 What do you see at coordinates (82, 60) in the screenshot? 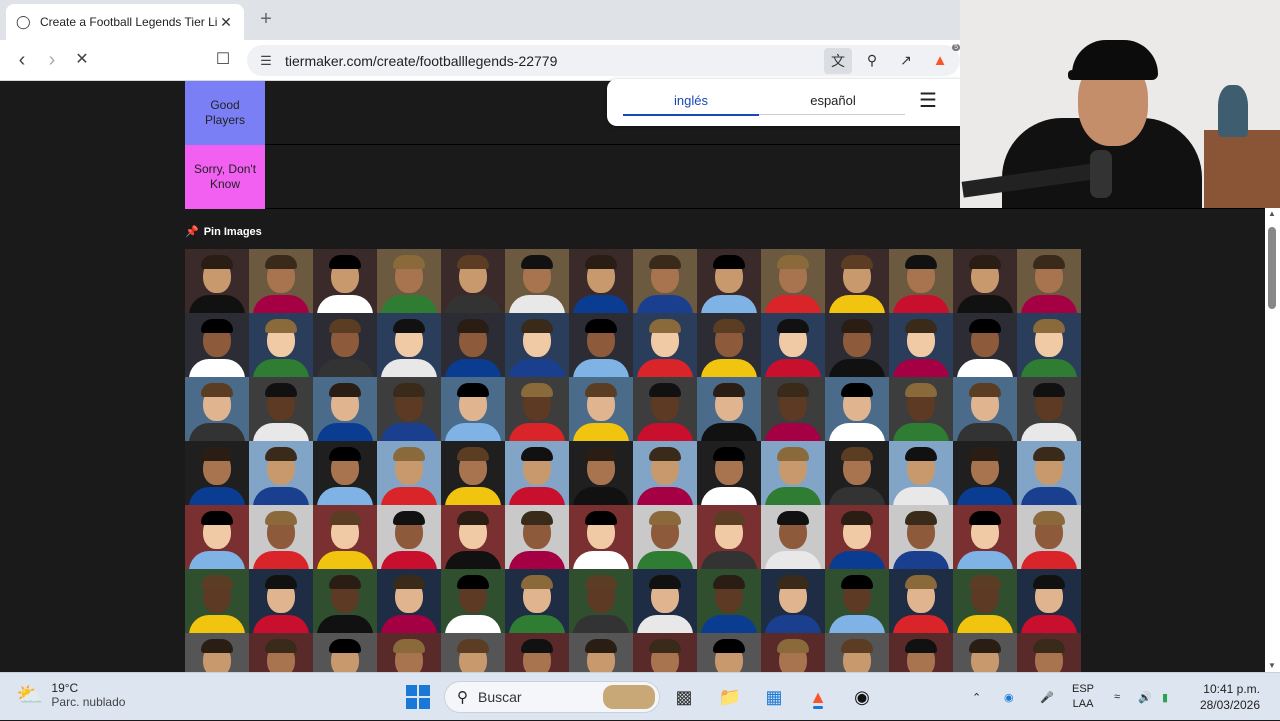
I see `stop-loading-icon: ✕` at bounding box center [82, 60].